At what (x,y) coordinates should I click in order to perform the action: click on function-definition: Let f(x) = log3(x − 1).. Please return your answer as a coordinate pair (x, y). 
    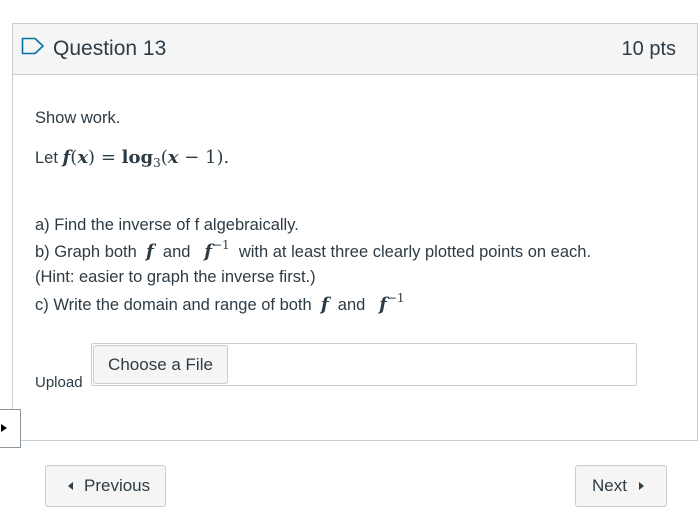
    Looking at the image, I should click on (132, 158).